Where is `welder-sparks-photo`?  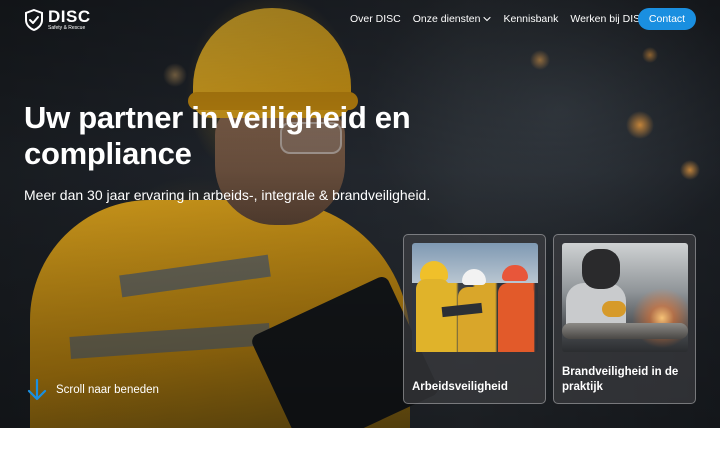 welder-sparks-photo is located at coordinates (625, 297).